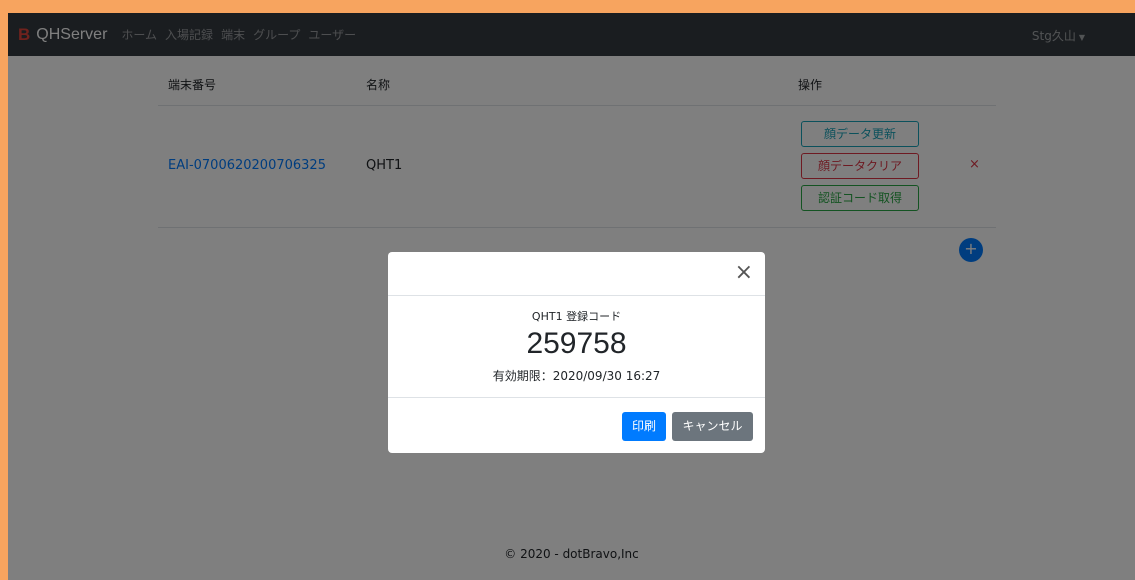  I want to click on expiry-date: 有効期限：2020/09/30 16:27, so click(576, 376).